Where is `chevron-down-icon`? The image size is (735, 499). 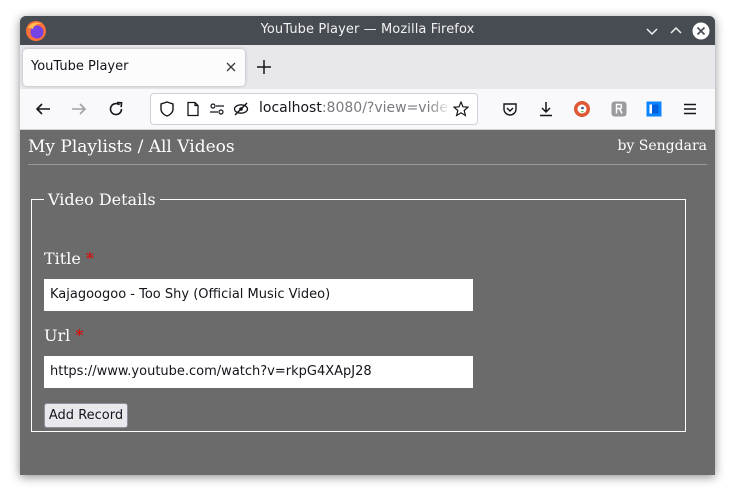 chevron-down-icon is located at coordinates (652, 32).